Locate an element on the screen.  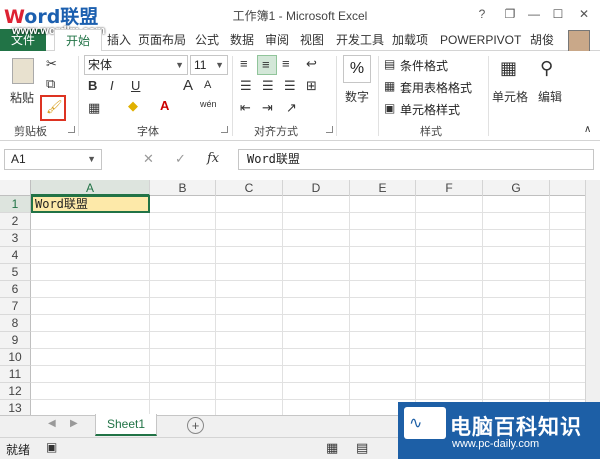
insert-function-icon: fx is located at coordinates (213, 158).